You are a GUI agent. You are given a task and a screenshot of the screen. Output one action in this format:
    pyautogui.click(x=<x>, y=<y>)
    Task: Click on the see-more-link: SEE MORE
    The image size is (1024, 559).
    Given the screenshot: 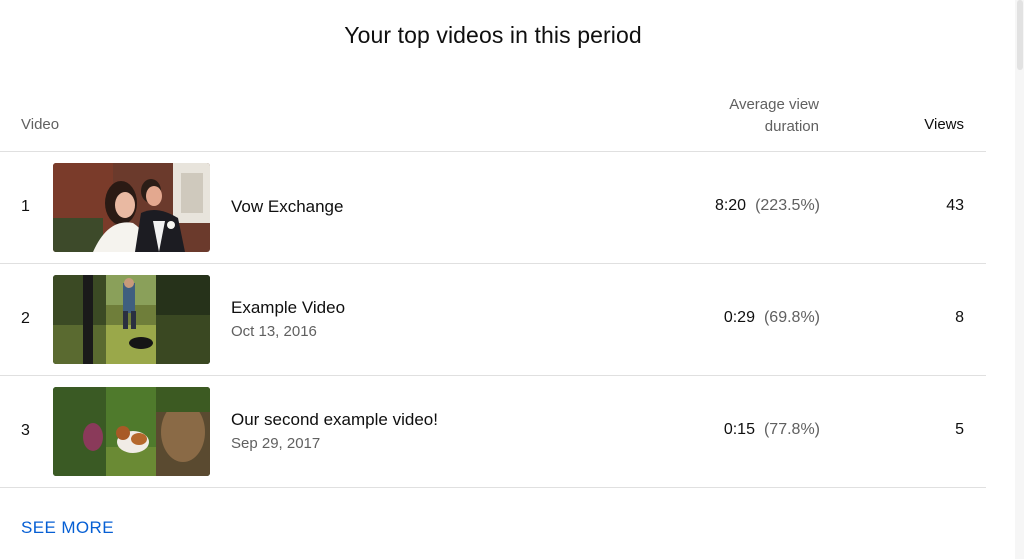 What is the action you would take?
    pyautogui.click(x=67, y=528)
    